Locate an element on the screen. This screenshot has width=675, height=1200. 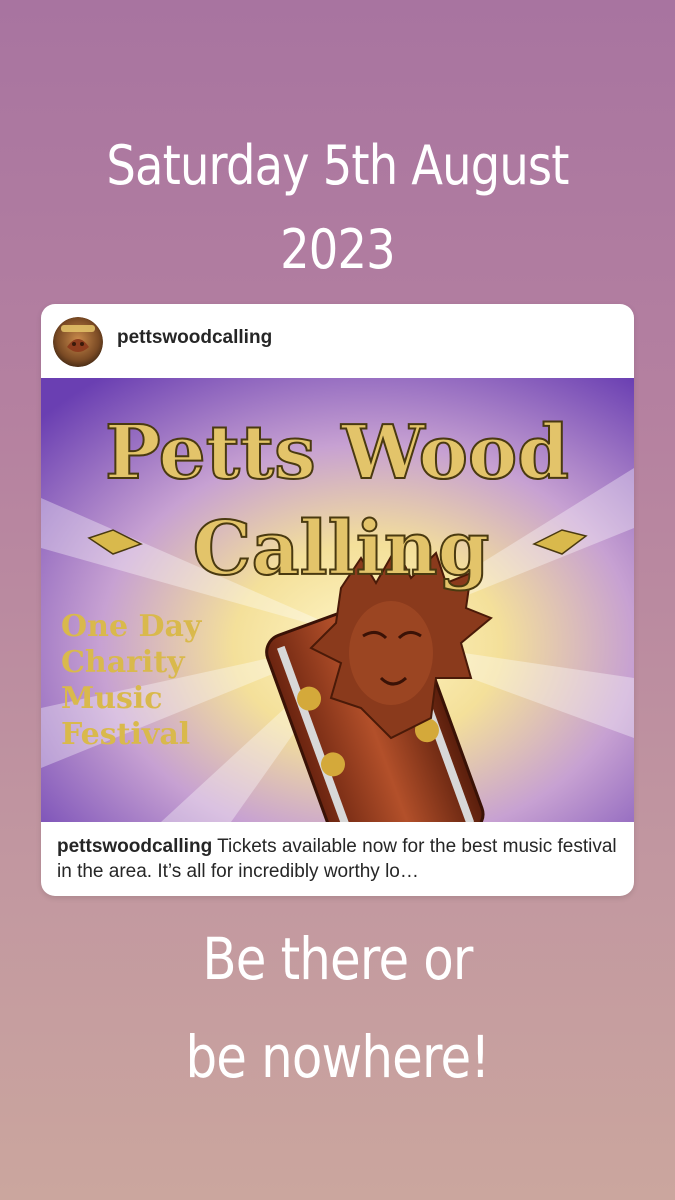
story-date-line2: 2023 is located at coordinates (338, 249).